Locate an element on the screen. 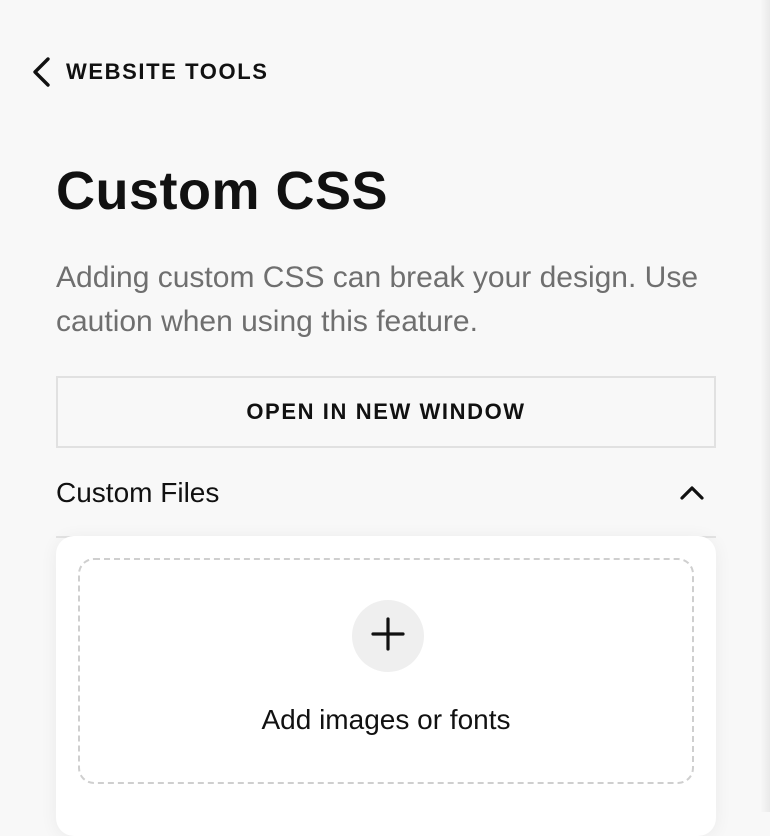 This screenshot has height=836, width=770. chevron-left-icon is located at coordinates (43, 72).